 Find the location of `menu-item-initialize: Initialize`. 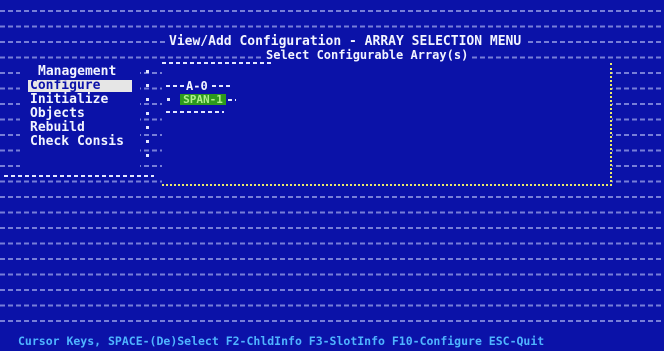

menu-item-initialize: Initialize is located at coordinates (69, 99).